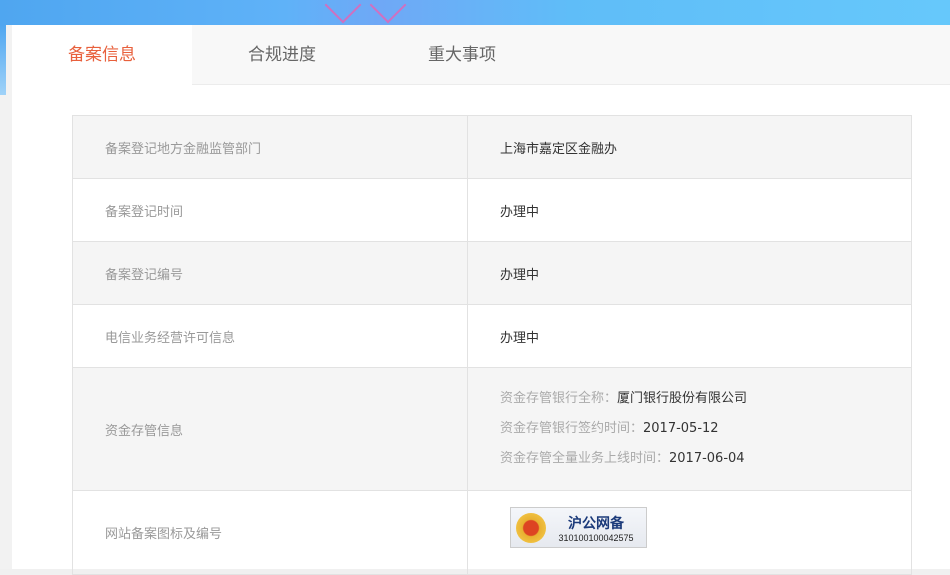 Image resolution: width=950 pixels, height=575 pixels. What do you see at coordinates (531, 527) in the screenshot?
I see `police-emblem-icon` at bounding box center [531, 527].